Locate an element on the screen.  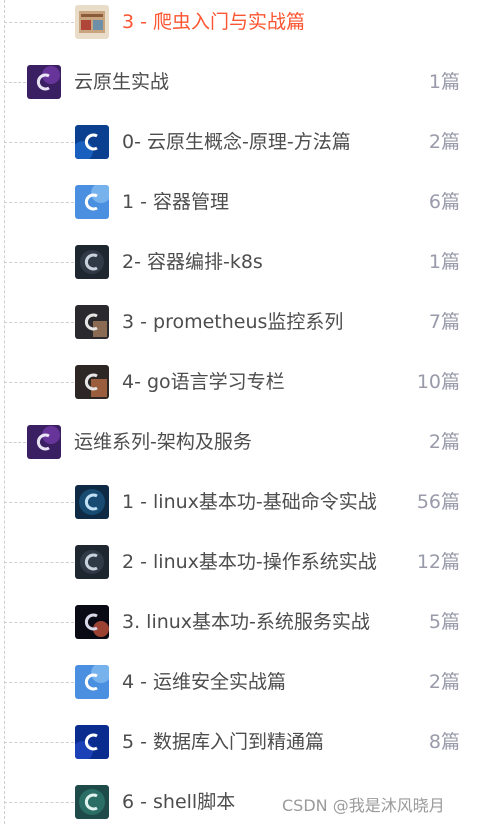
tree-item-cloud-native: 云原生实战 1篇 is located at coordinates (242, 90).